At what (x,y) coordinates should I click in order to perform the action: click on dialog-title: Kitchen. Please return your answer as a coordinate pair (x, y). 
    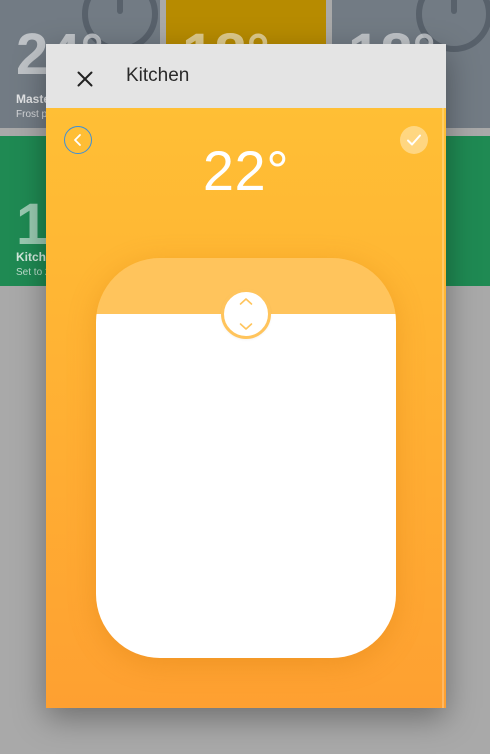
    Looking at the image, I should click on (158, 75).